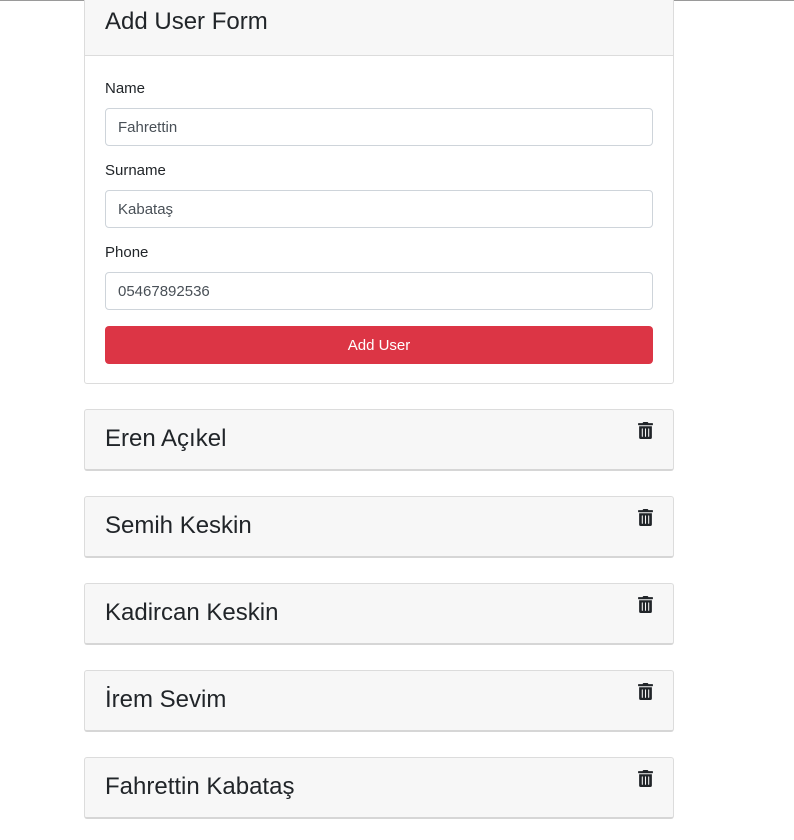 This screenshot has height=840, width=794. I want to click on user-name: Kadircan Keskin, so click(192, 612).